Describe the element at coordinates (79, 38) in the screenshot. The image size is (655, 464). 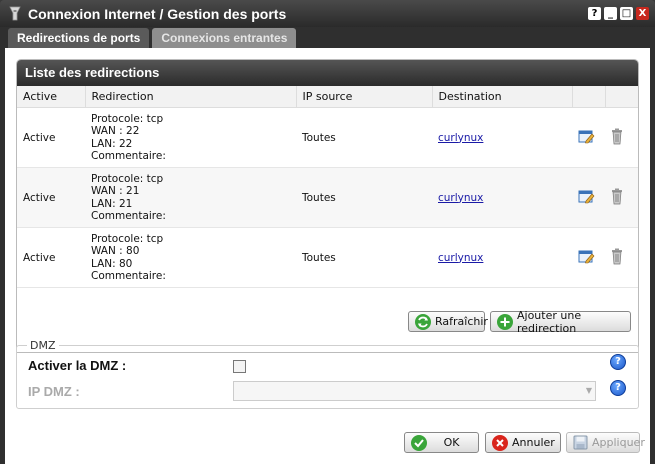
I see `tab-port-redirections: Redirections de ports` at that location.